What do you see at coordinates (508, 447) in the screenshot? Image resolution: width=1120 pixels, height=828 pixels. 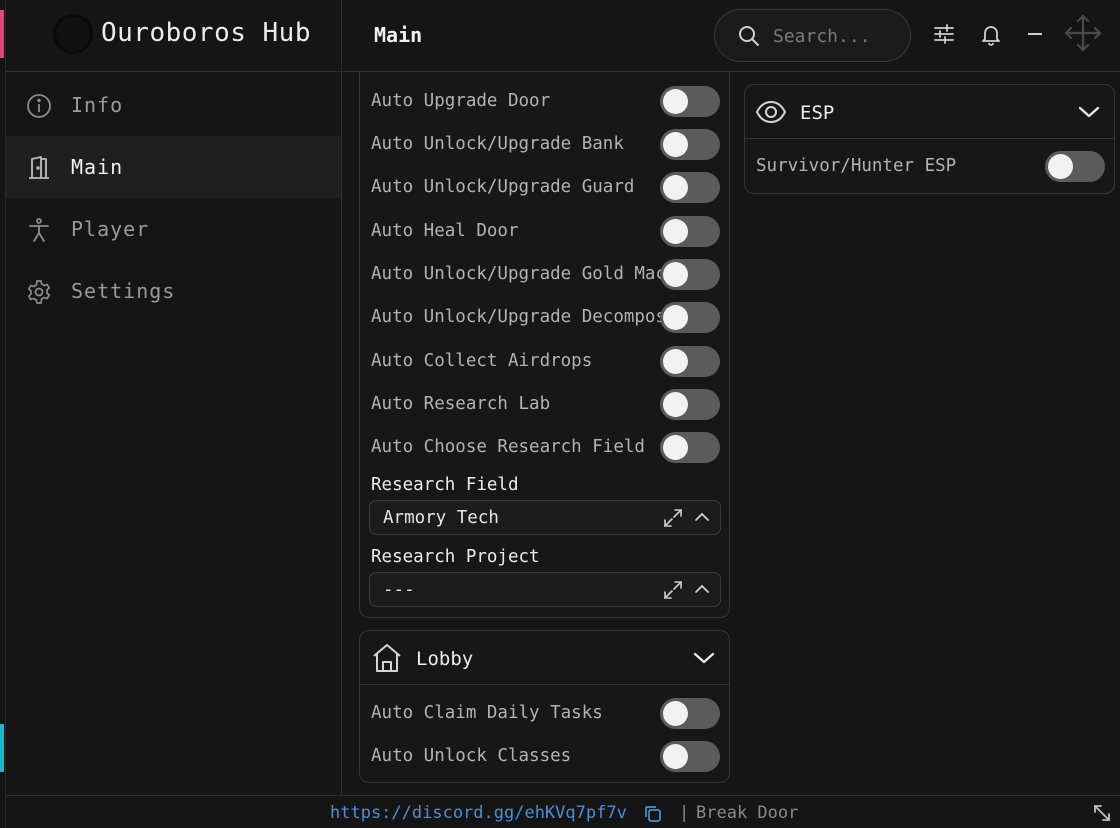 I see `toggle-label: Auto Choose Research Field` at bounding box center [508, 447].